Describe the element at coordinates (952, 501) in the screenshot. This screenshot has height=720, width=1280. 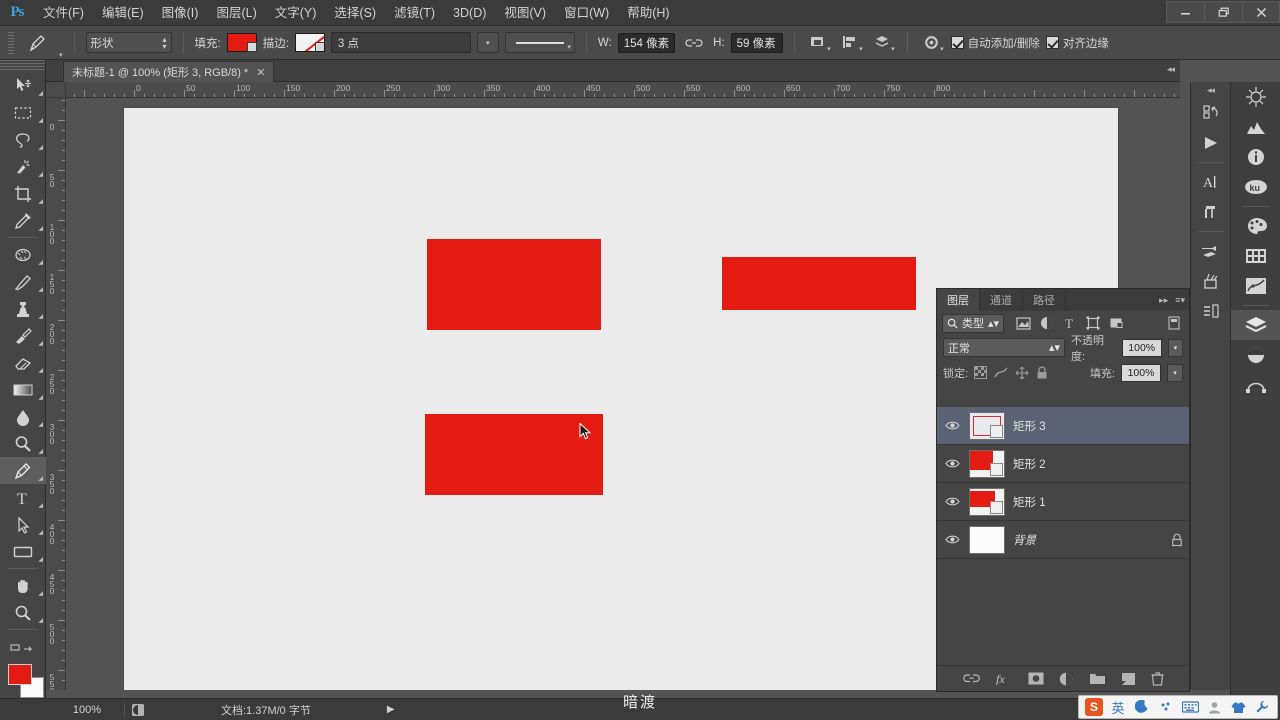
I see `layer-visibility-toggle-rect1` at that location.